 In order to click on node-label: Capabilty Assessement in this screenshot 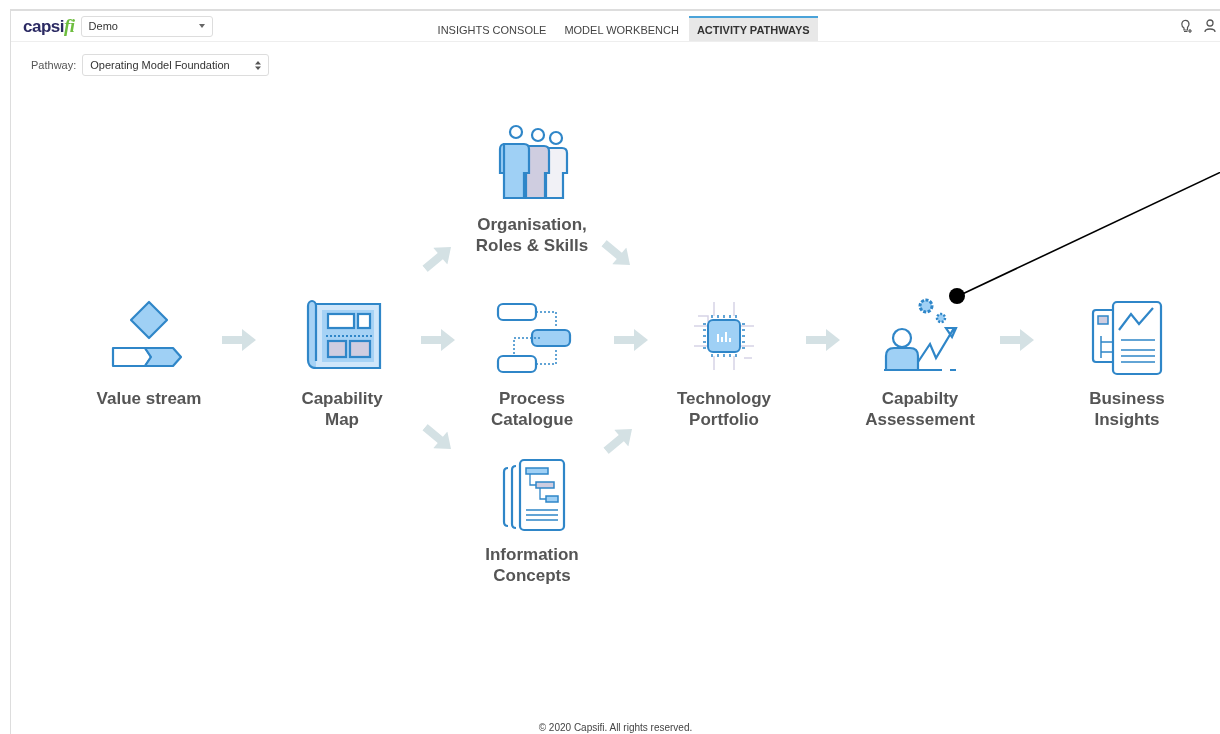, I will do `click(920, 409)`.